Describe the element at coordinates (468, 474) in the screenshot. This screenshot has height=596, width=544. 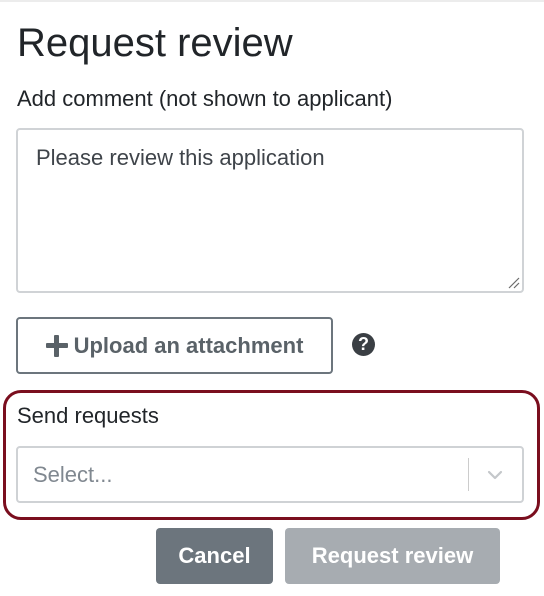
I see `select-separator` at that location.